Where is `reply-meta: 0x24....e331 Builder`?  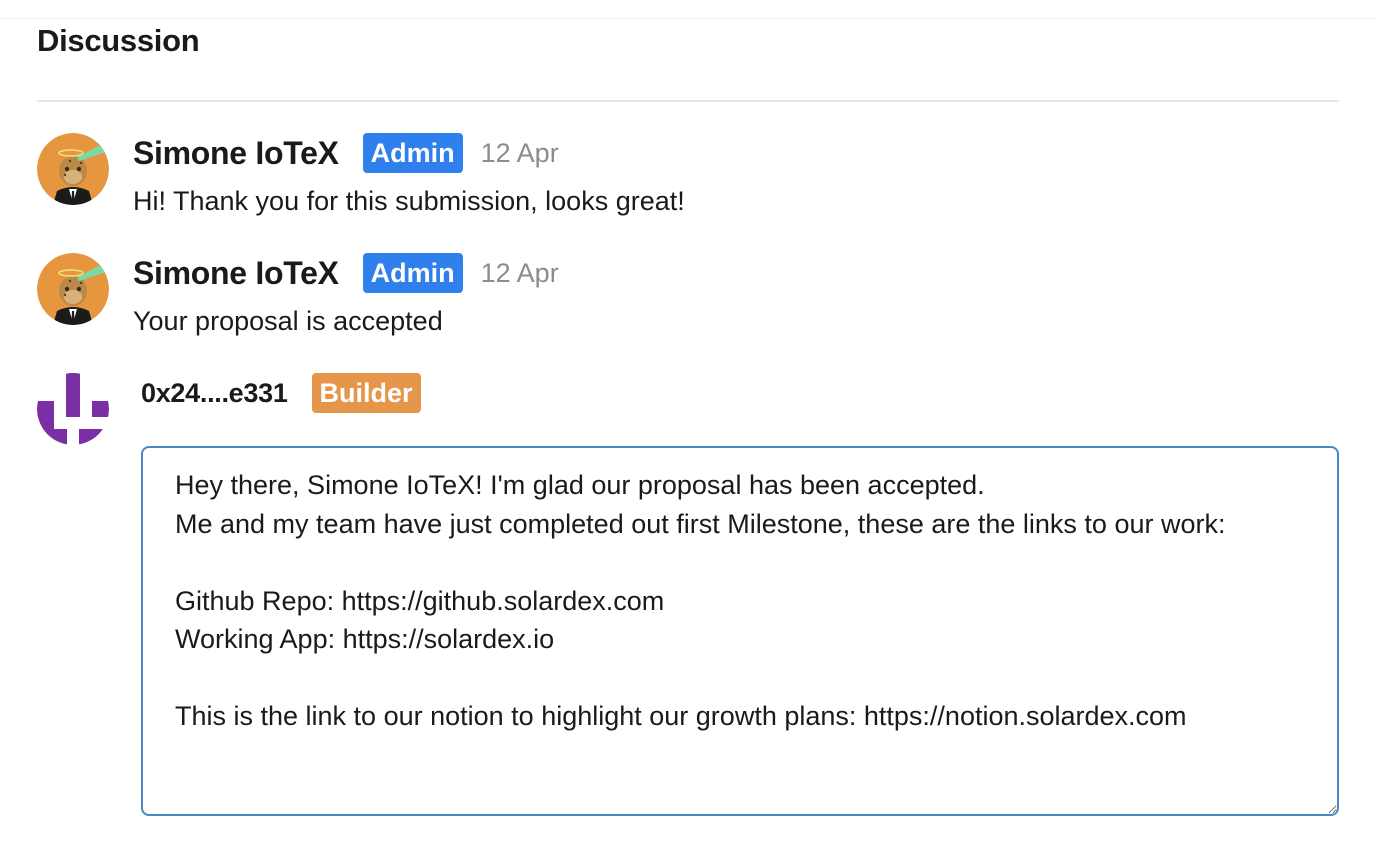
reply-meta: 0x24....e331 Builder is located at coordinates (281, 393).